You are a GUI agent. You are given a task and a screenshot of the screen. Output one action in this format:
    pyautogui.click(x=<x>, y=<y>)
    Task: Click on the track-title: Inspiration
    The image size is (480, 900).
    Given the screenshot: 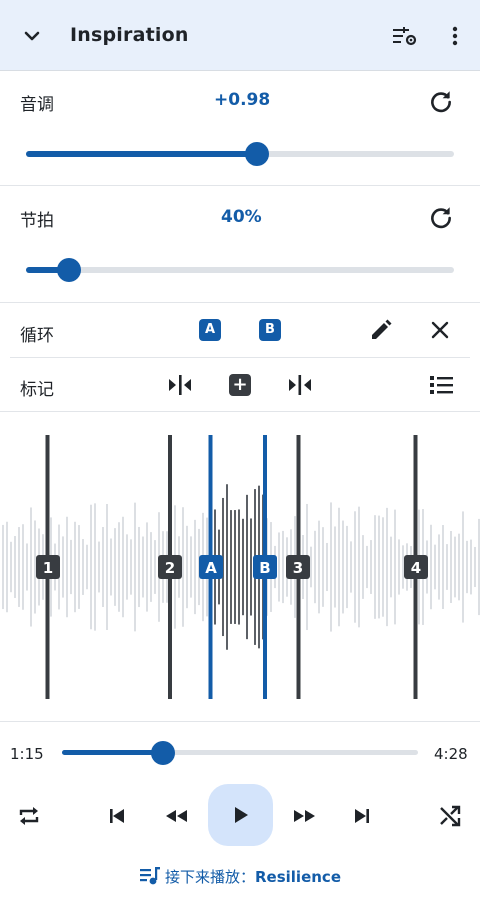 What is the action you would take?
    pyautogui.click(x=129, y=35)
    